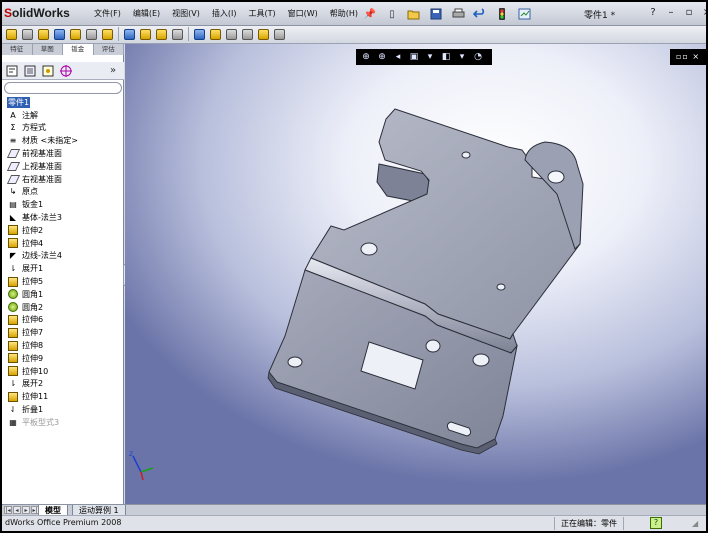 This screenshot has width=708, height=533. Describe the element at coordinates (42, 218) in the screenshot. I see `tree-item-label: 基体-法兰3` at that location.